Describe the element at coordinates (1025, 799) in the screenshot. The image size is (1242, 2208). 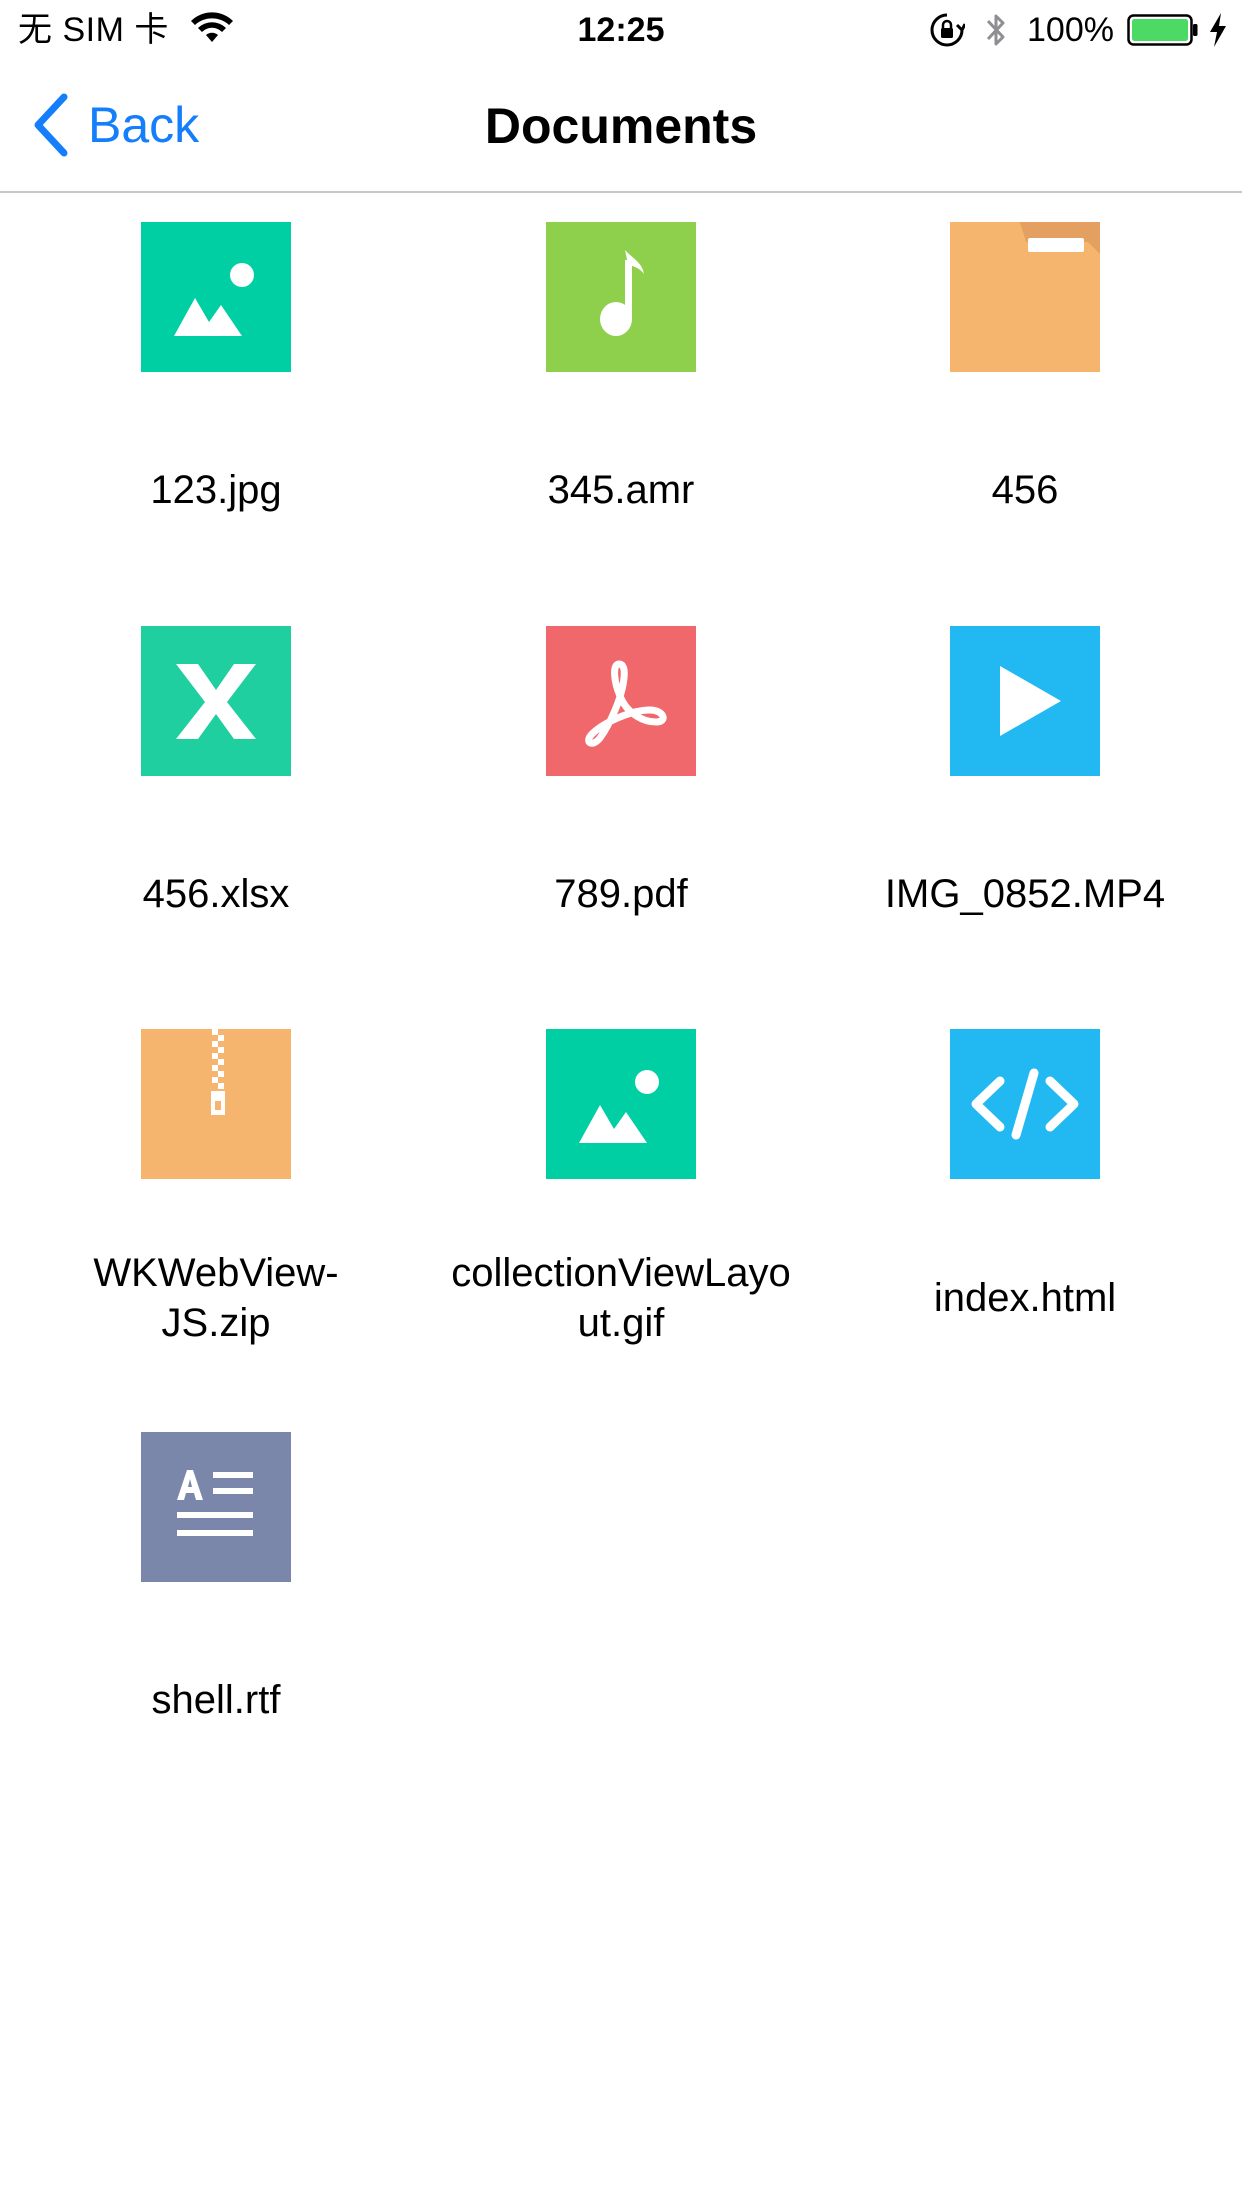
I see `file-item: IMG_0852.MP4` at that location.